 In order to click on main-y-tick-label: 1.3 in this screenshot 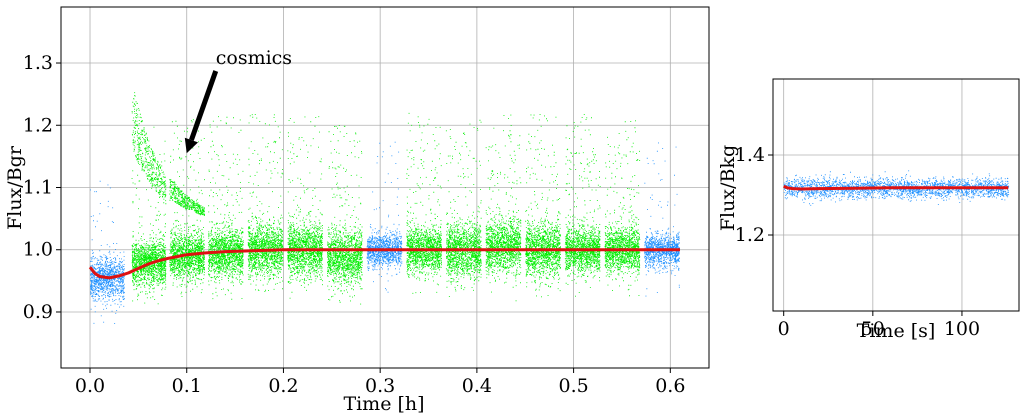, I will do `click(38, 63)`.